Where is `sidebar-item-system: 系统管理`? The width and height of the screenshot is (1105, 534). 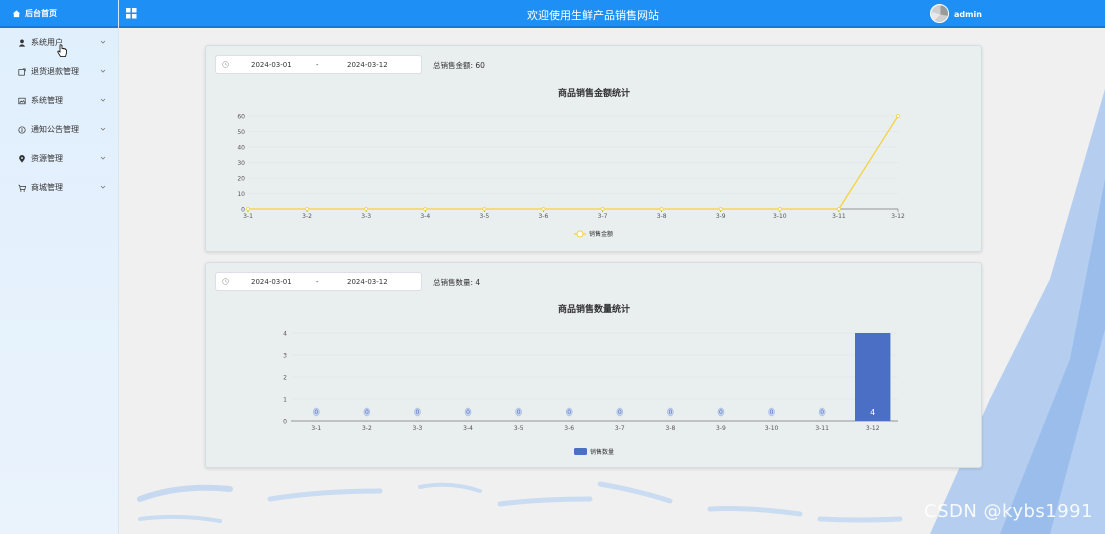 sidebar-item-system: 系统管理 is located at coordinates (59, 100).